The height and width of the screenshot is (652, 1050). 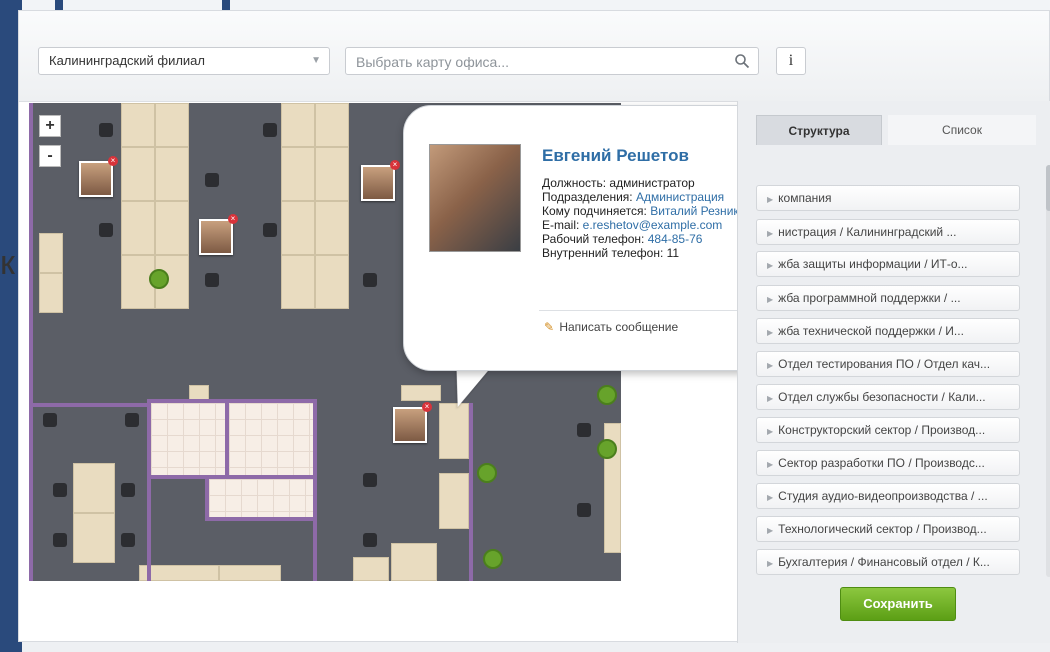 What do you see at coordinates (888, 198) in the screenshot?
I see `department-item: ▶ компания` at bounding box center [888, 198].